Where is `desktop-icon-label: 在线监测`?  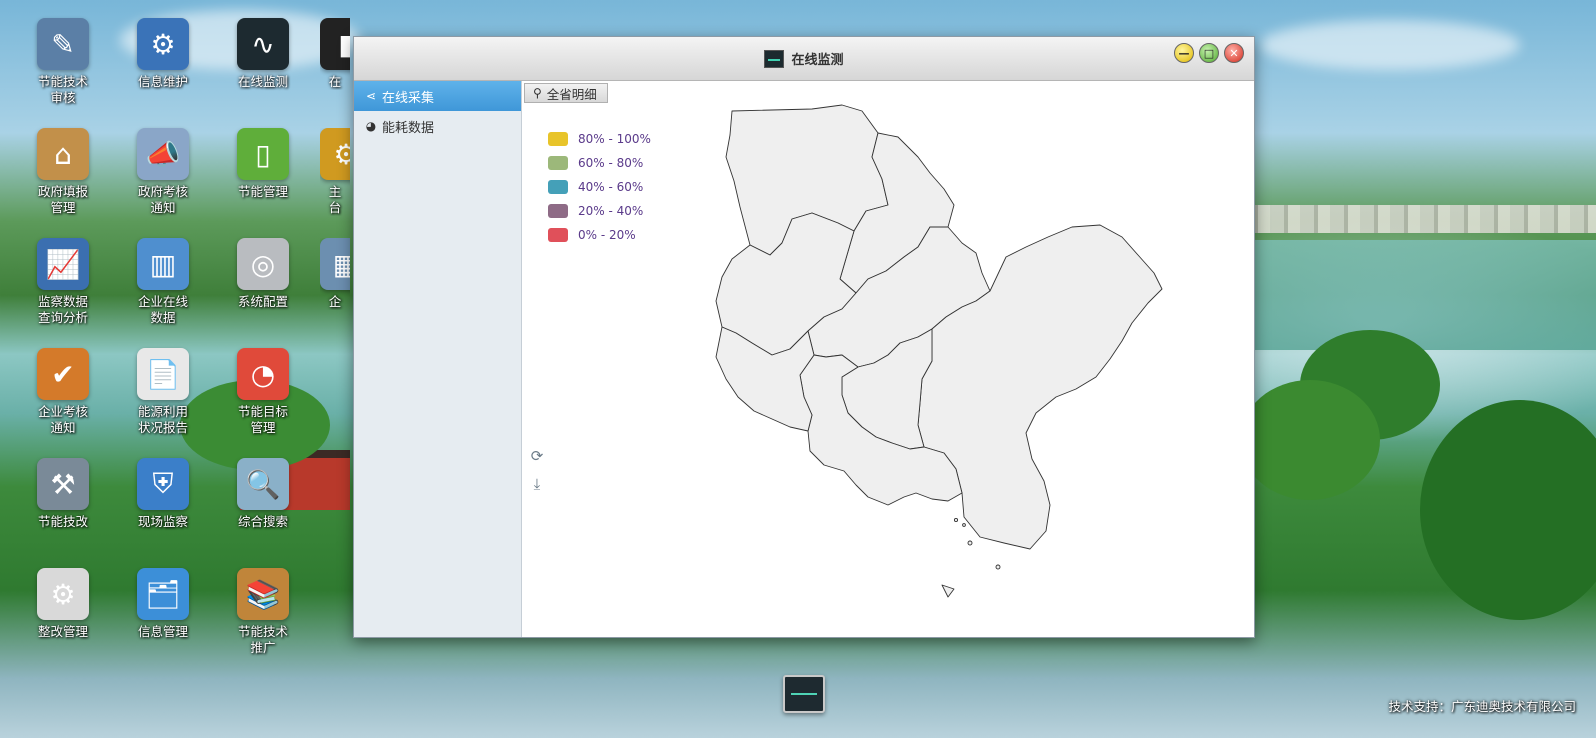 desktop-icon-label: 在线监测 is located at coordinates (262, 81).